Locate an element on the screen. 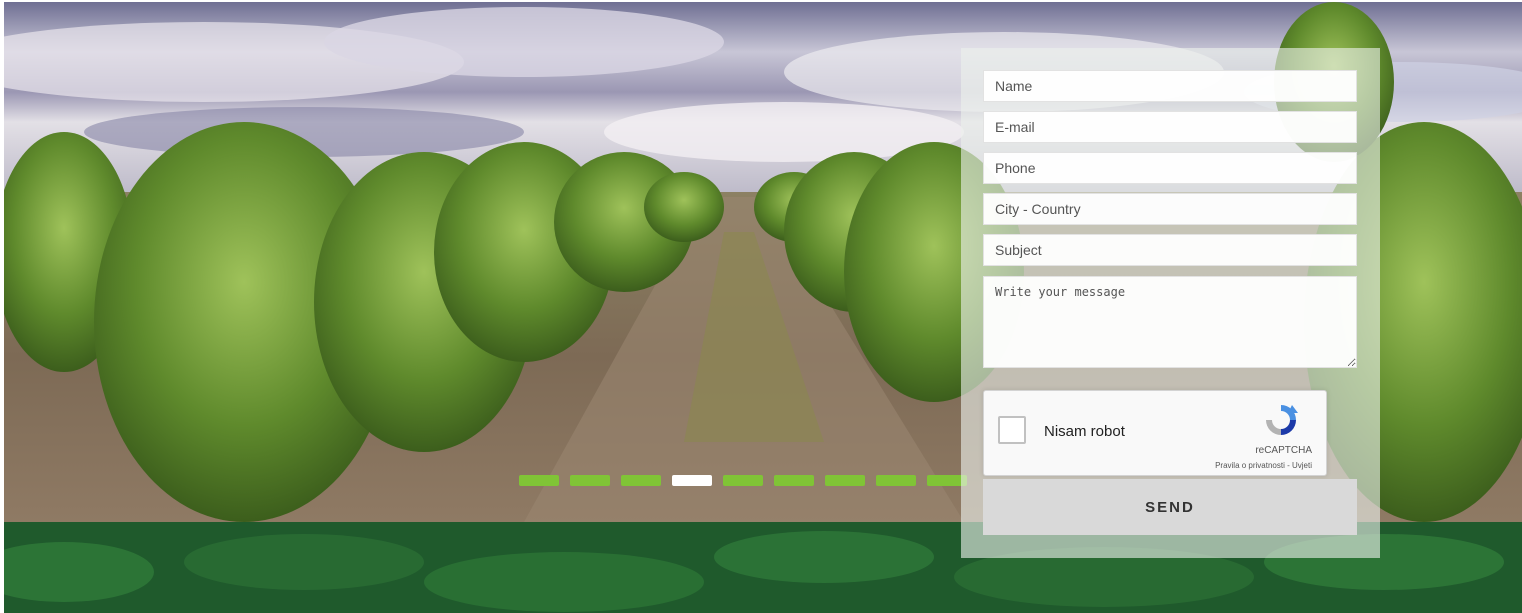 This screenshot has height=613, width=1522. recaptcha-terms-link: Uvjeti is located at coordinates (1302, 465).